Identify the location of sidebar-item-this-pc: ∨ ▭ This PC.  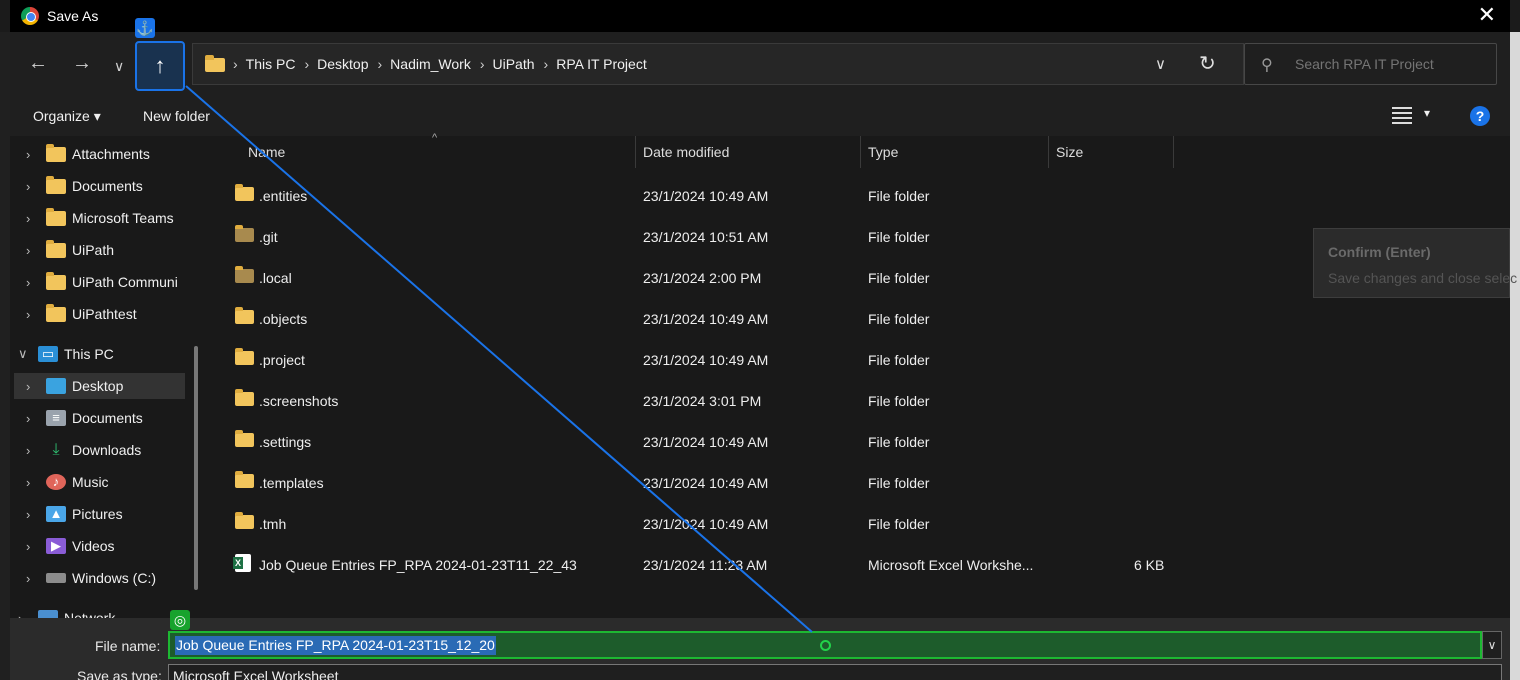
(102, 354).